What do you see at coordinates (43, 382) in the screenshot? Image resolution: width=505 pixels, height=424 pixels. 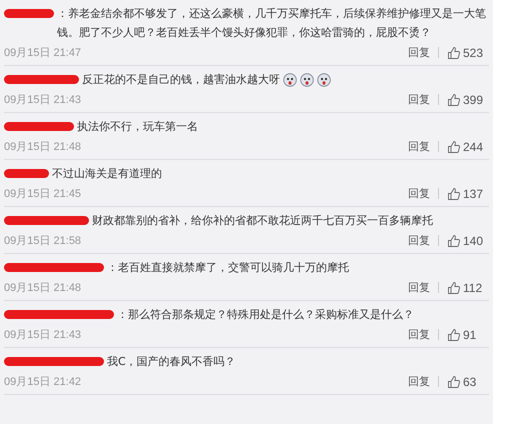 I see `comment-time: 09月15日 21:42` at bounding box center [43, 382].